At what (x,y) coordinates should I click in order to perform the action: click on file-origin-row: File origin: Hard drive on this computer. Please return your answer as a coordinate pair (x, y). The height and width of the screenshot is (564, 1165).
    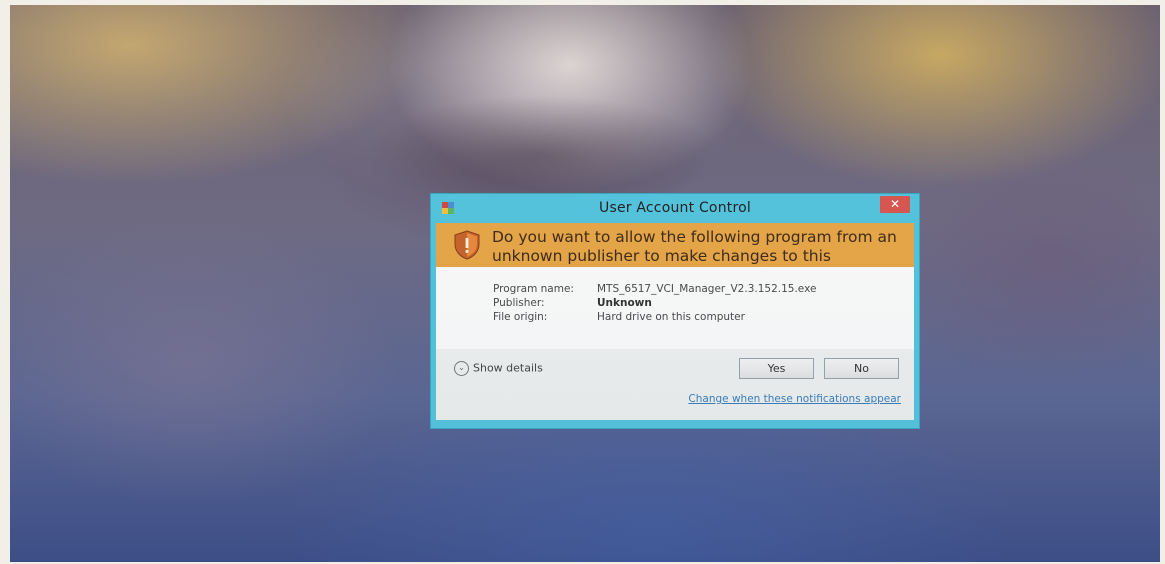
    Looking at the image, I should click on (619, 317).